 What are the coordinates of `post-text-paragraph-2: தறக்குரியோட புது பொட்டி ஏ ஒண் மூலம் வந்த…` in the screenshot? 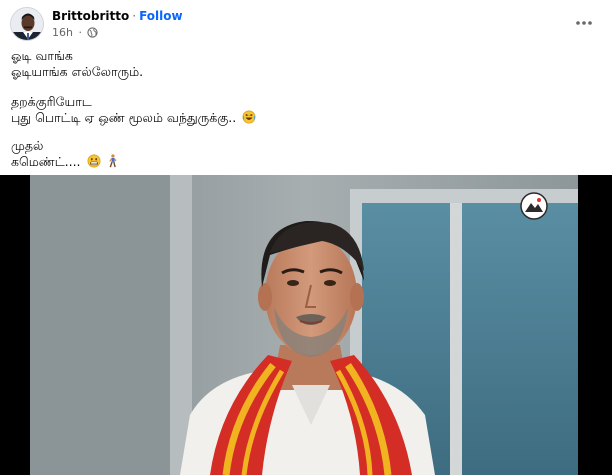 It's located at (133, 111).